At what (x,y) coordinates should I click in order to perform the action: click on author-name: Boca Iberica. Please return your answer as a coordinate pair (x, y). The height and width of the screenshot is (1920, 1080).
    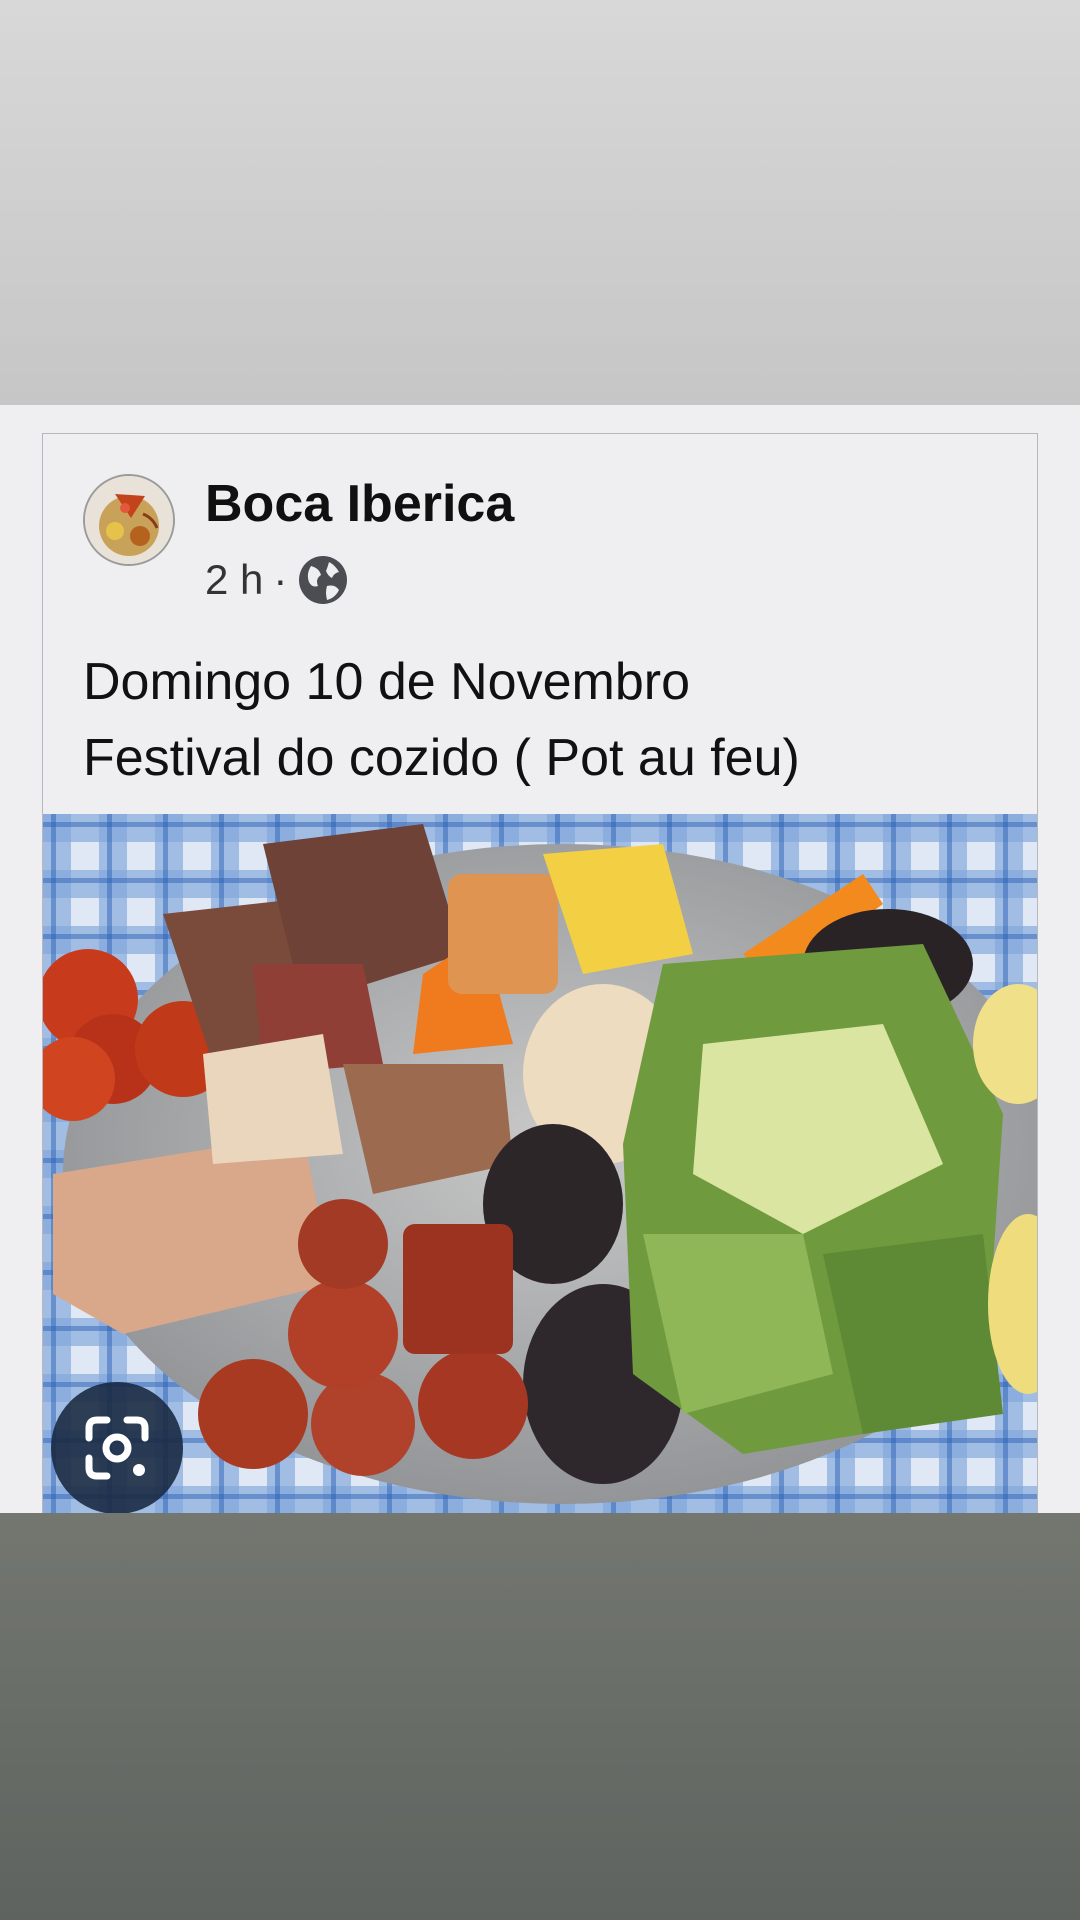
    Looking at the image, I should click on (359, 504).